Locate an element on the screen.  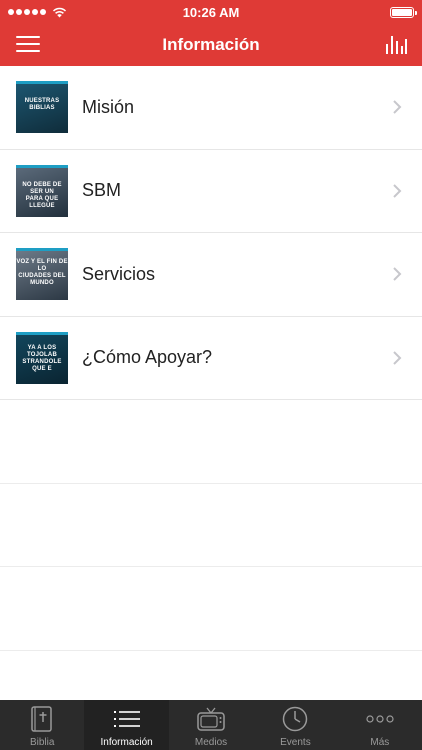
tab-label: Más is located at coordinates (380, 742).